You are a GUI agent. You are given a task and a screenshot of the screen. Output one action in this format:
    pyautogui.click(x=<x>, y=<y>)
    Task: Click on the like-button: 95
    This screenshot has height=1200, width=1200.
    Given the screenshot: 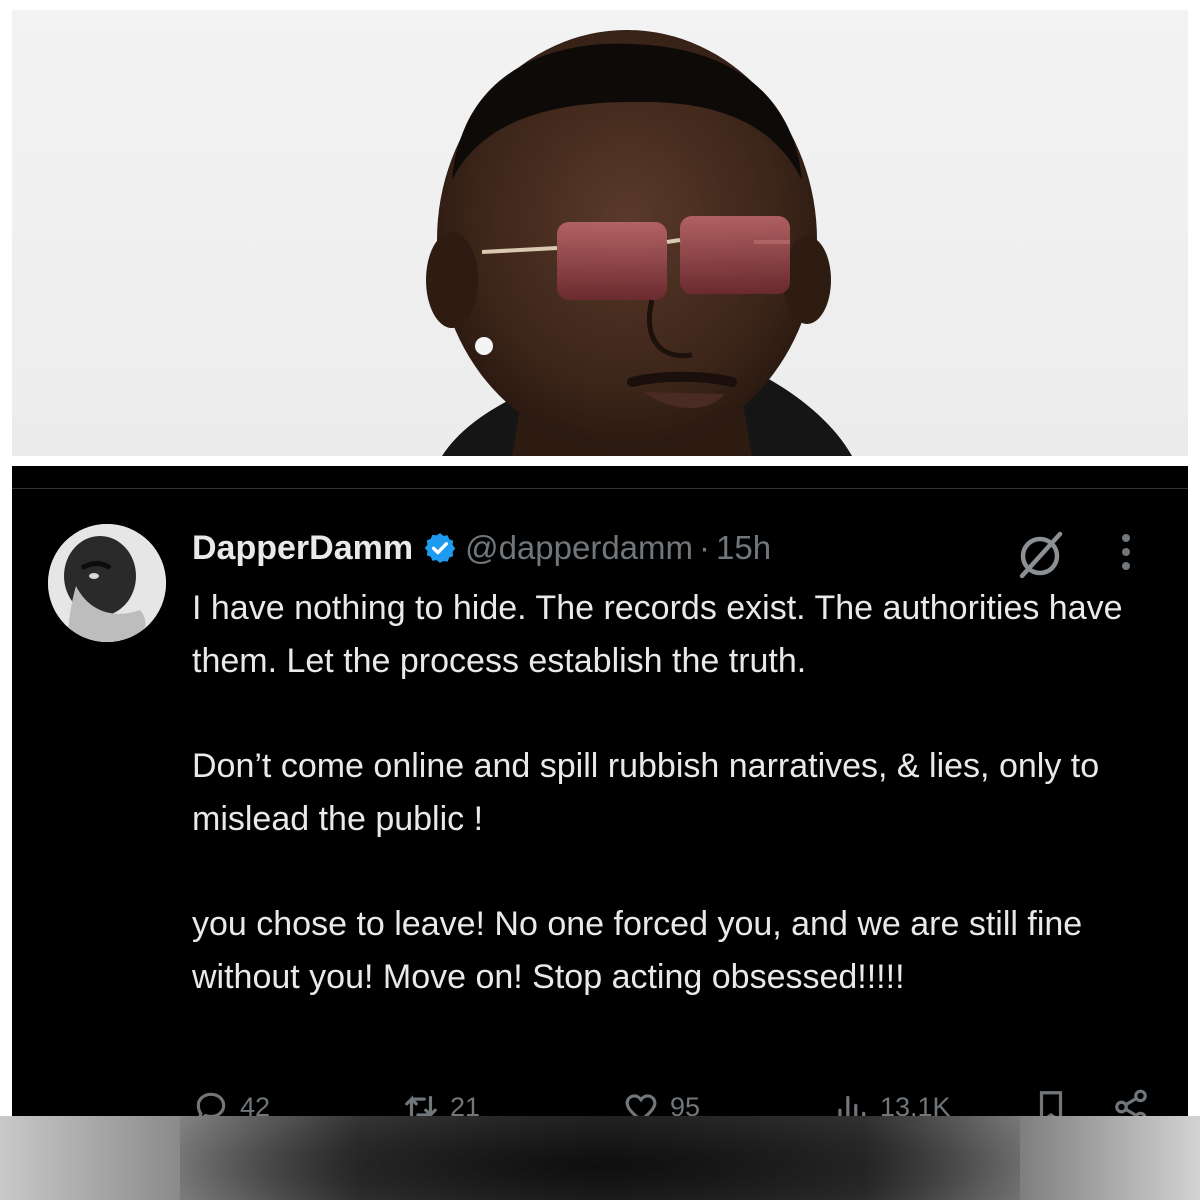 What is the action you would take?
    pyautogui.click(x=661, y=1102)
    